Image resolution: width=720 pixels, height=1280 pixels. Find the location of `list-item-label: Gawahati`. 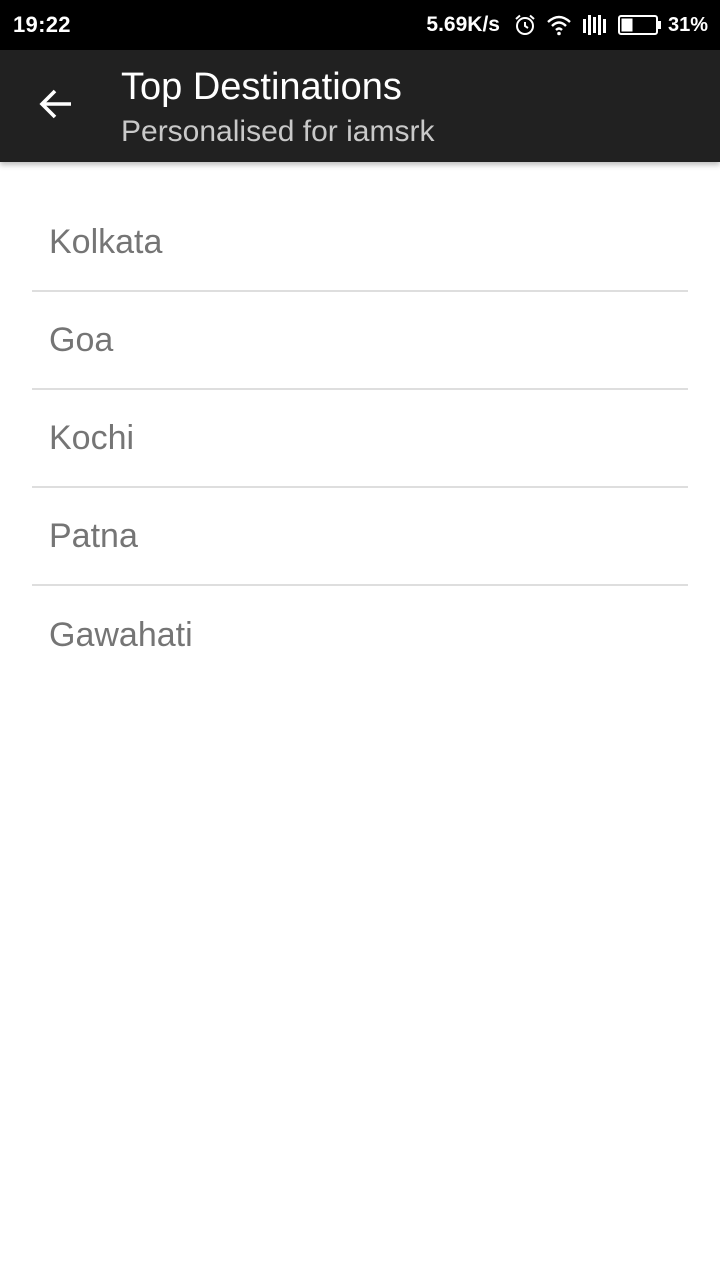

list-item-label: Gawahati is located at coordinates (121, 634).